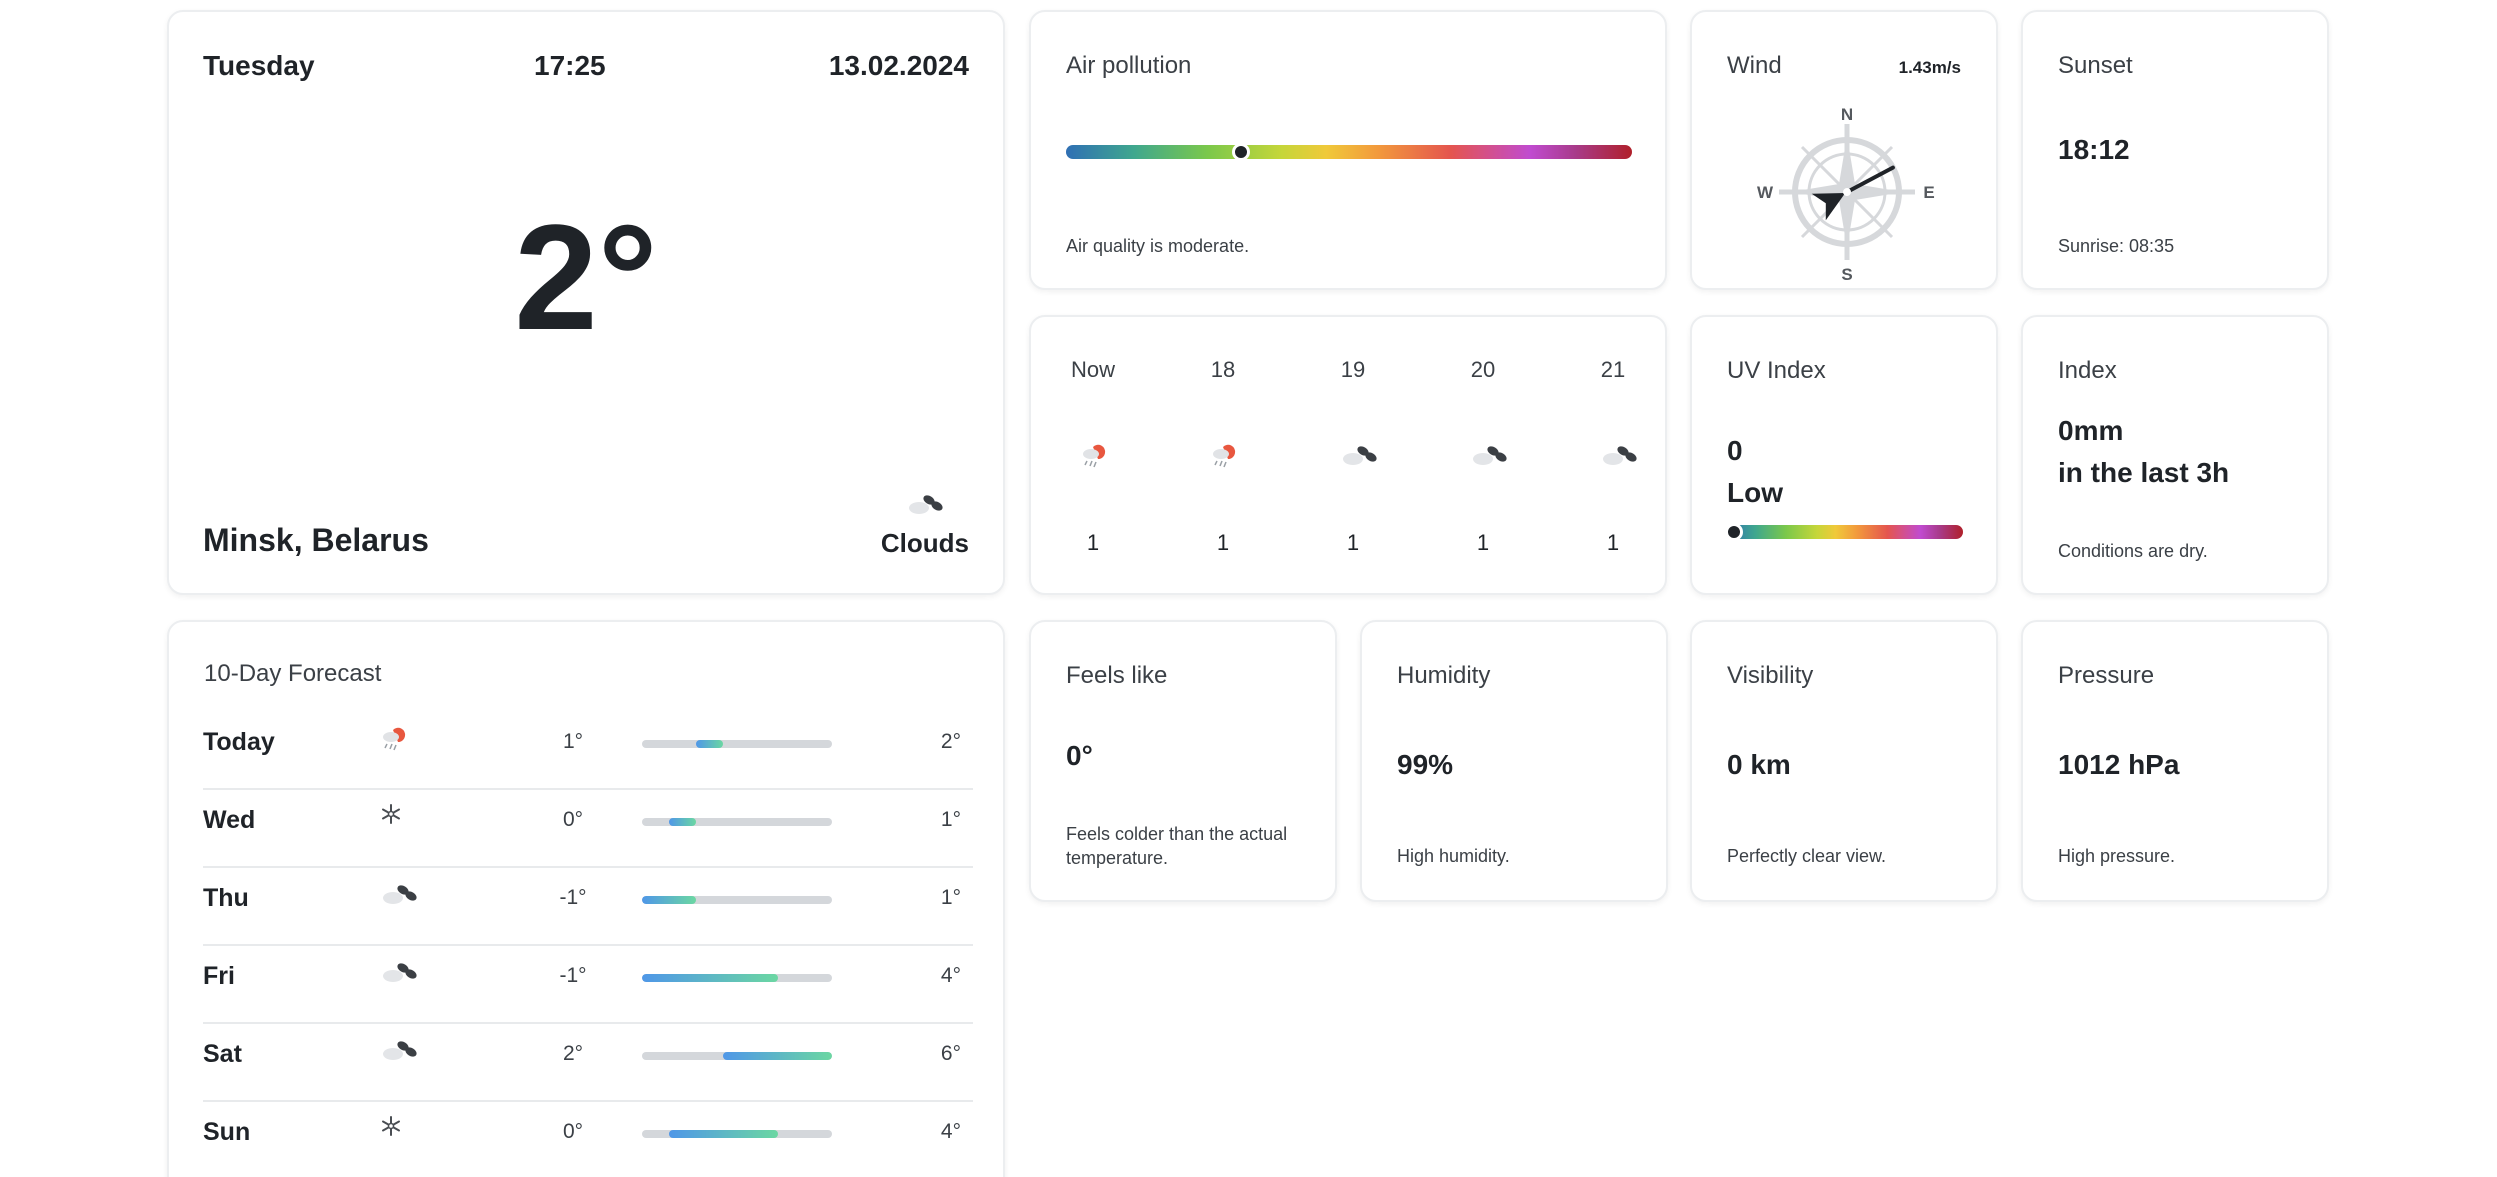  What do you see at coordinates (570, 65) in the screenshot?
I see `current-time: 17:25` at bounding box center [570, 65].